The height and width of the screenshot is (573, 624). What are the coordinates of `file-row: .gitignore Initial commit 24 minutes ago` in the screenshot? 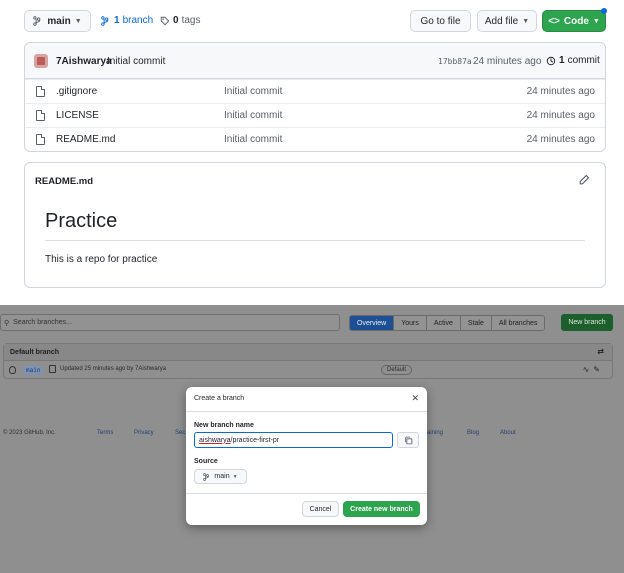 It's located at (315, 91).